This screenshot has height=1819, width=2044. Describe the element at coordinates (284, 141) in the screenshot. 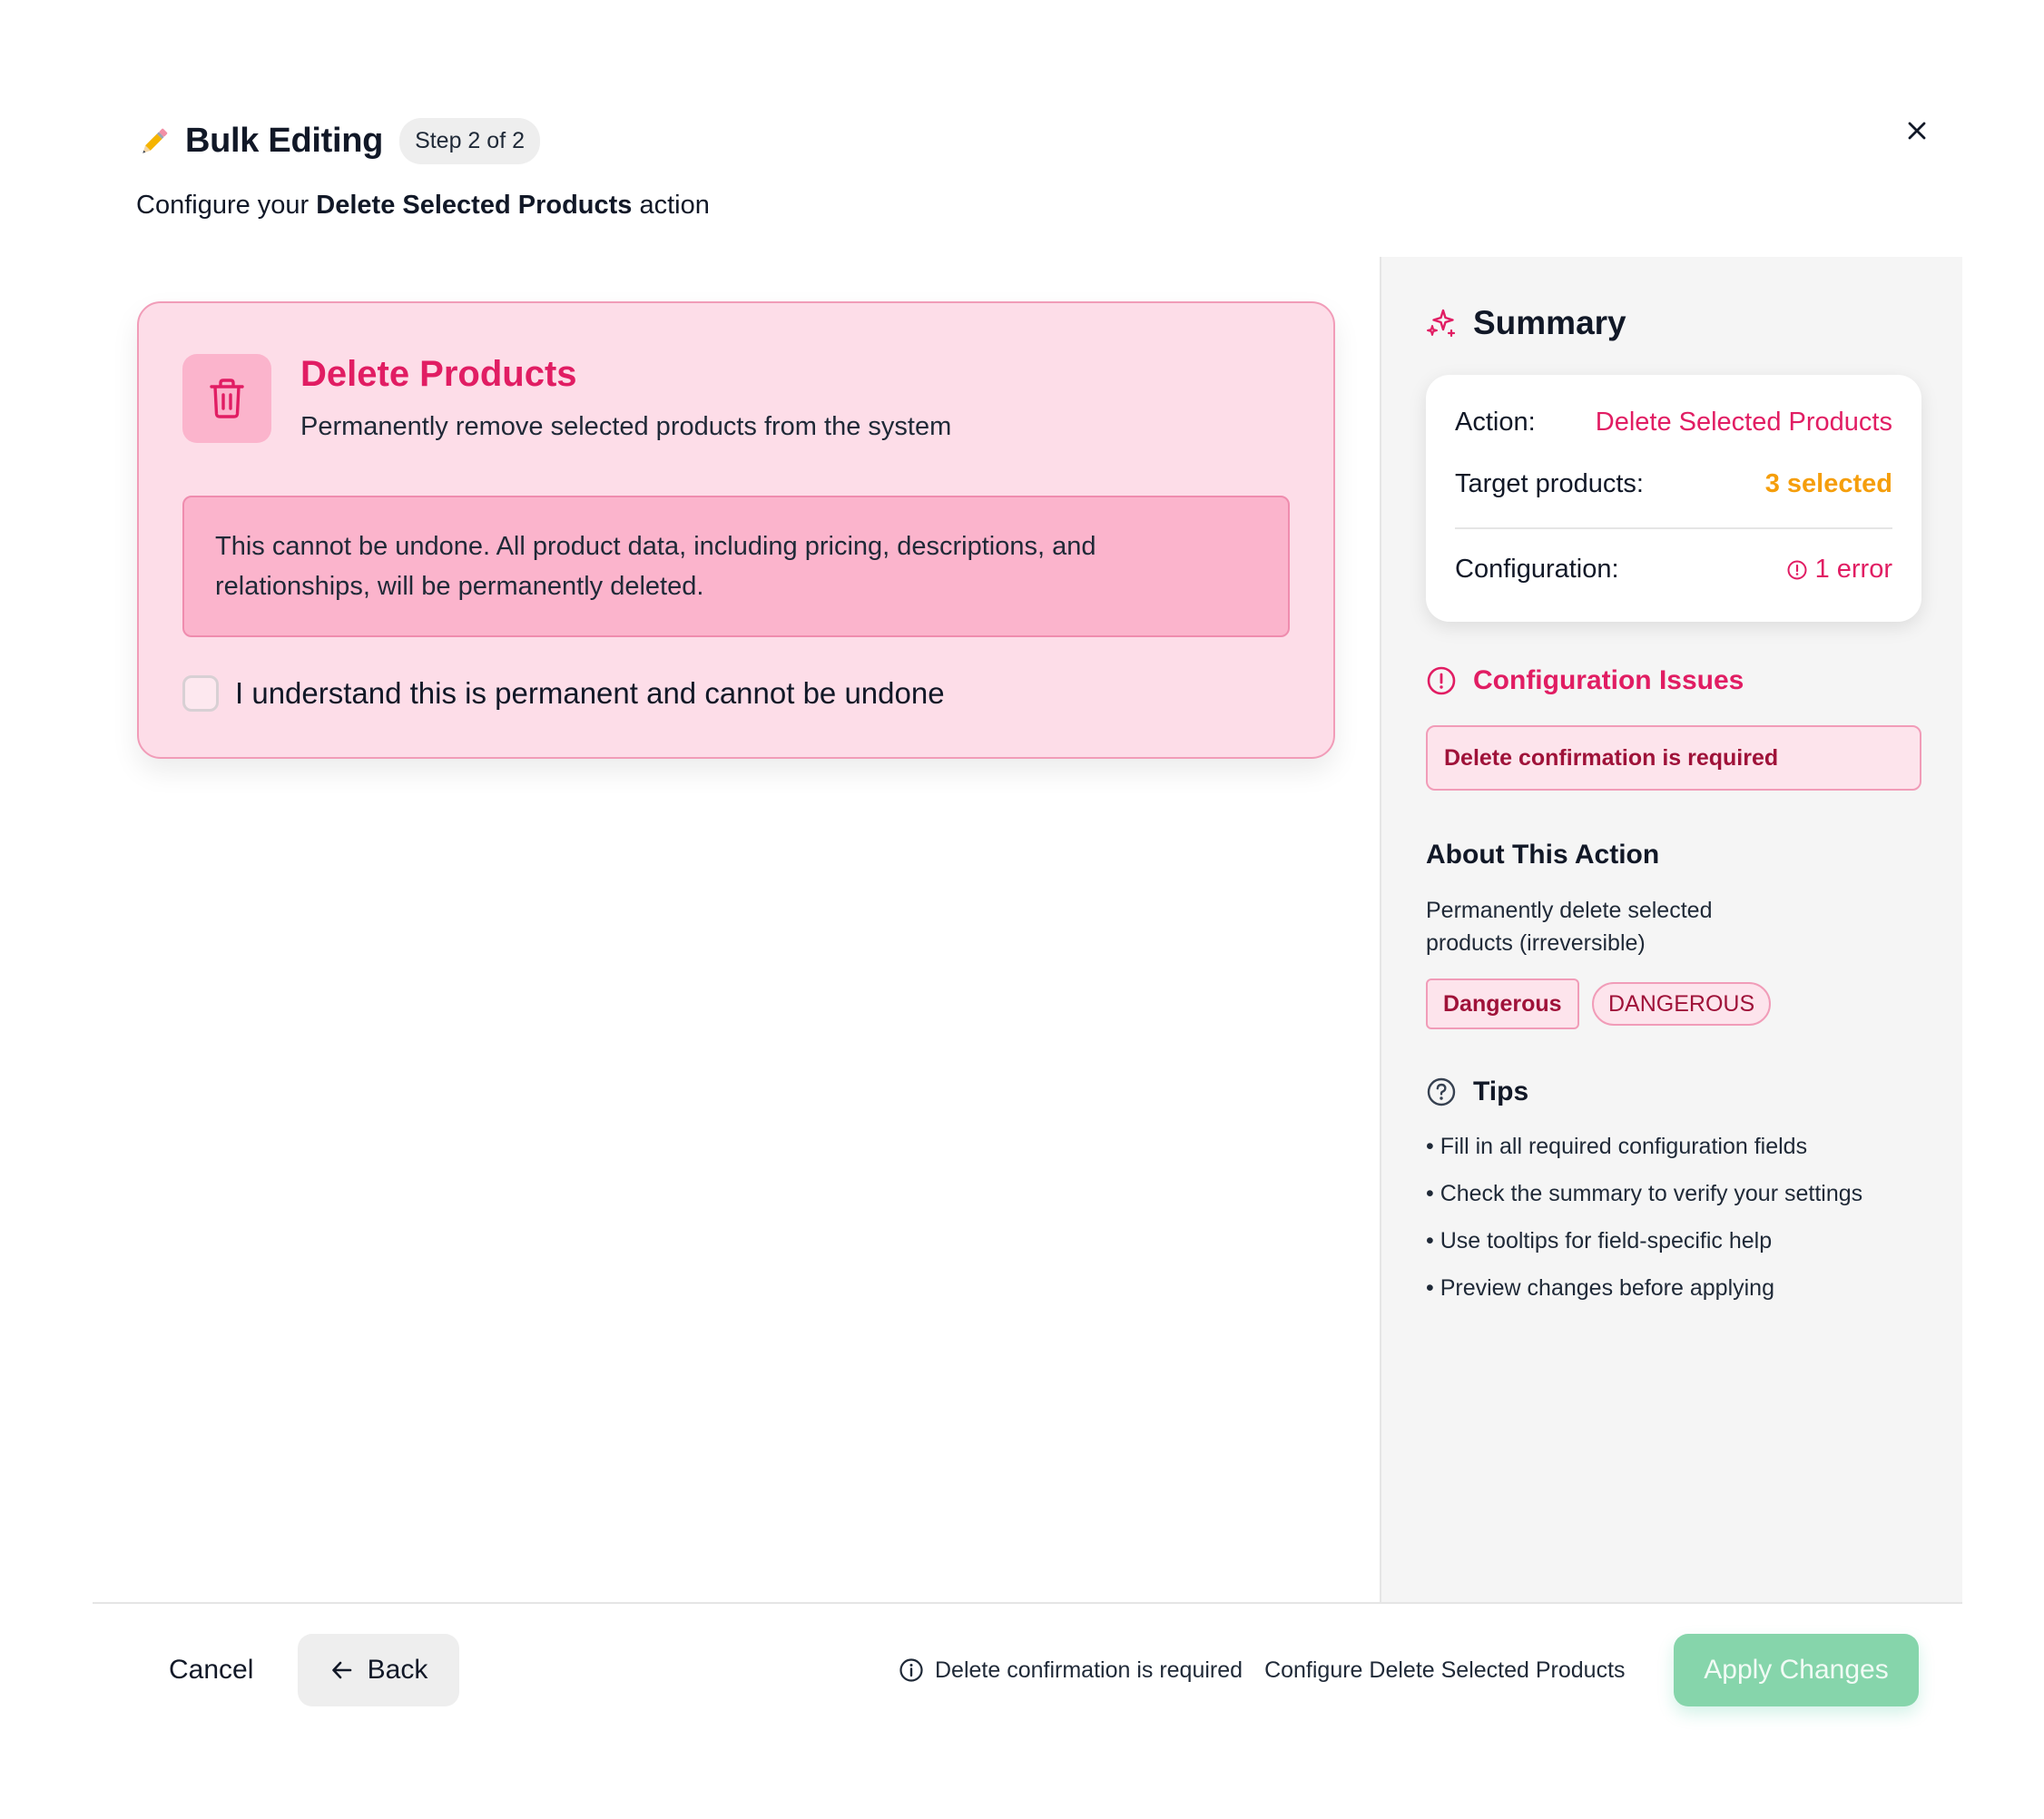

I see `page-title: Bulk Editing` at that location.